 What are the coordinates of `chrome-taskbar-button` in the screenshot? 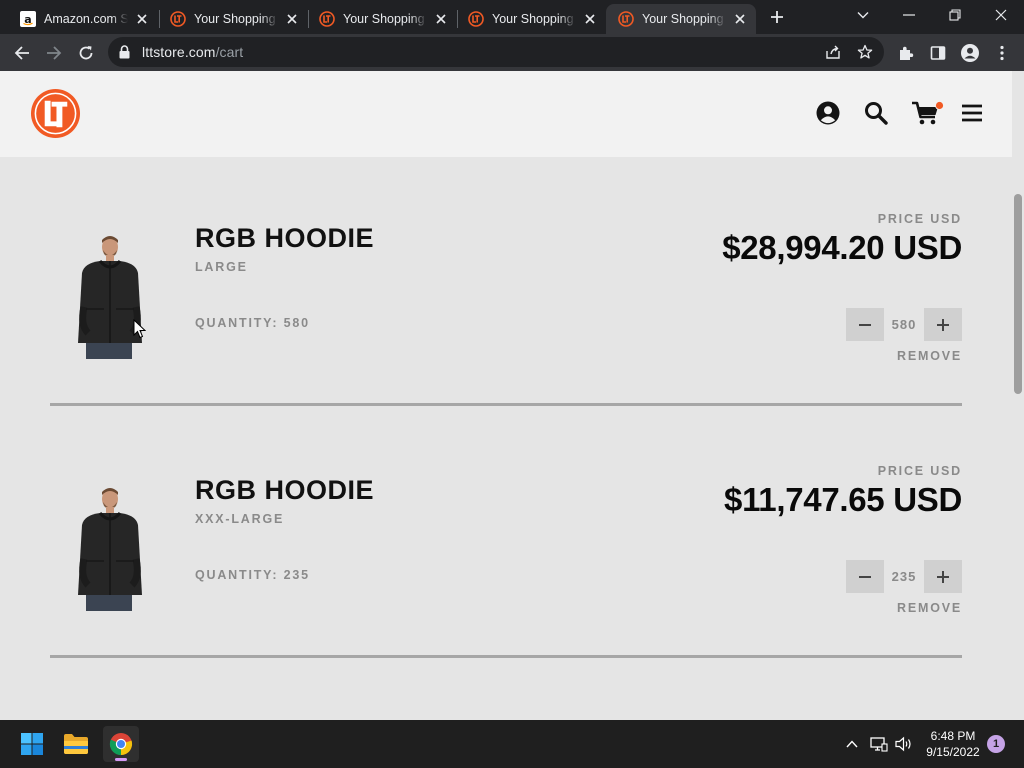 It's located at (121, 744).